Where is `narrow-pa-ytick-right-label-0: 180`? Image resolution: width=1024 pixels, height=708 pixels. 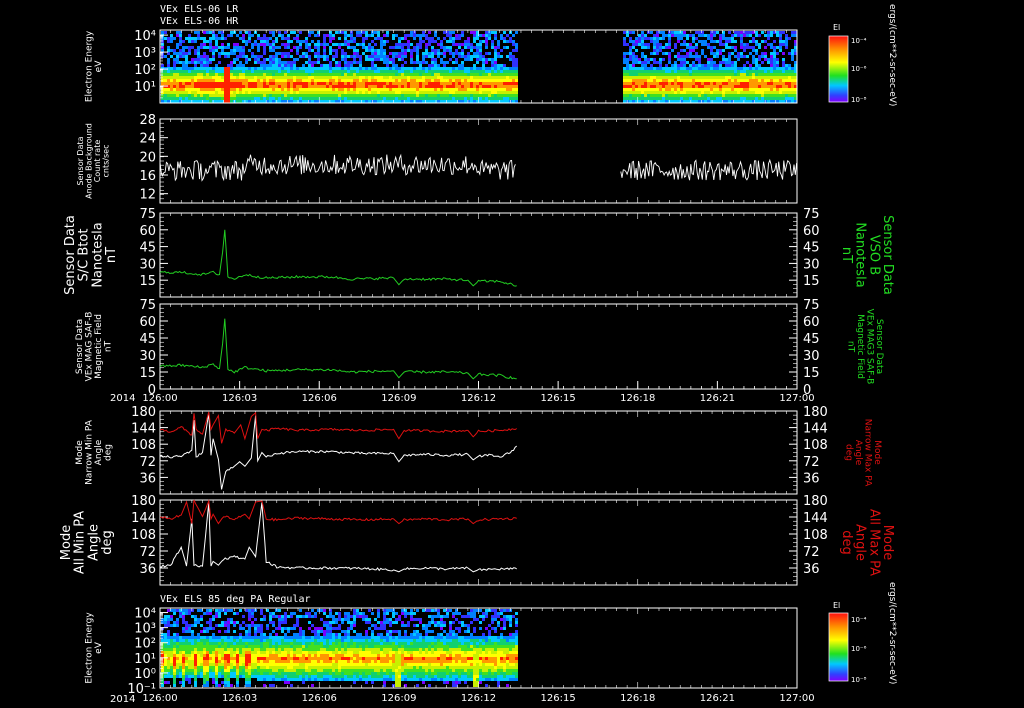
narrow-pa-ytick-right-label-0: 180 is located at coordinates (815, 412).